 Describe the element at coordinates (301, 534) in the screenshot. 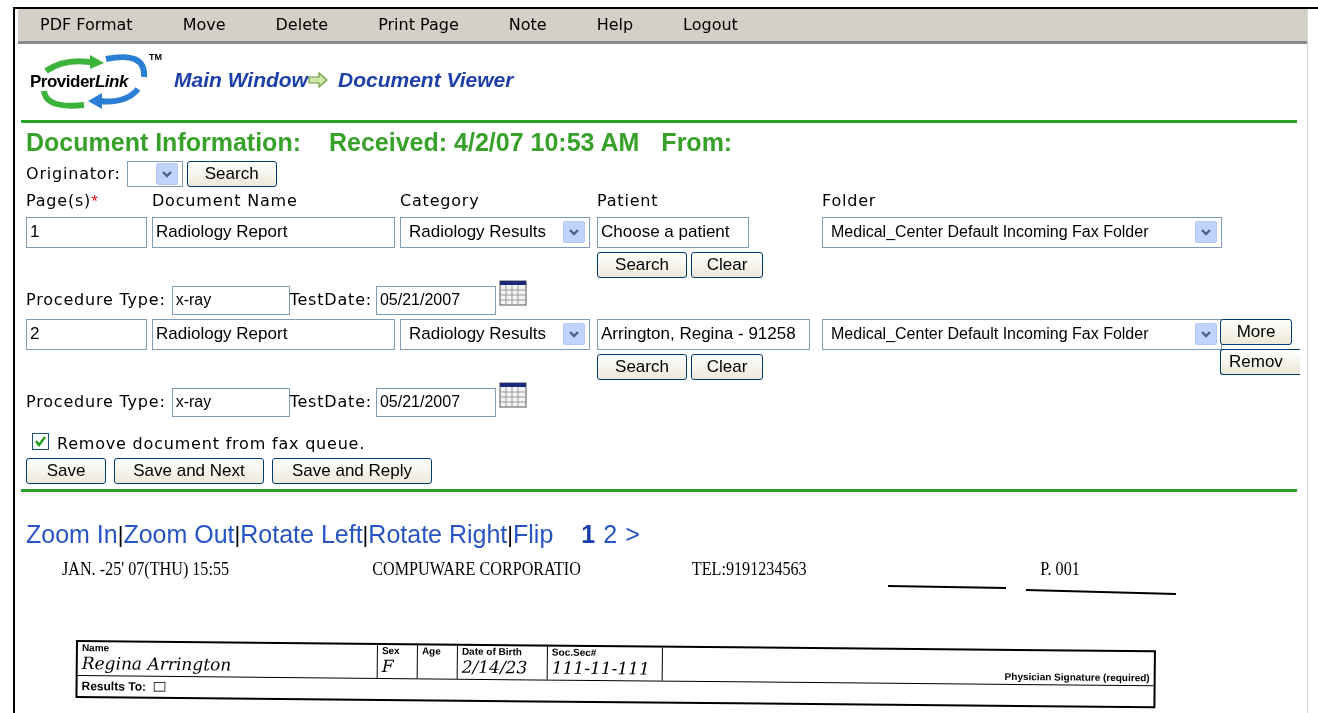

I see `toolbar-link: Rotate Left` at that location.